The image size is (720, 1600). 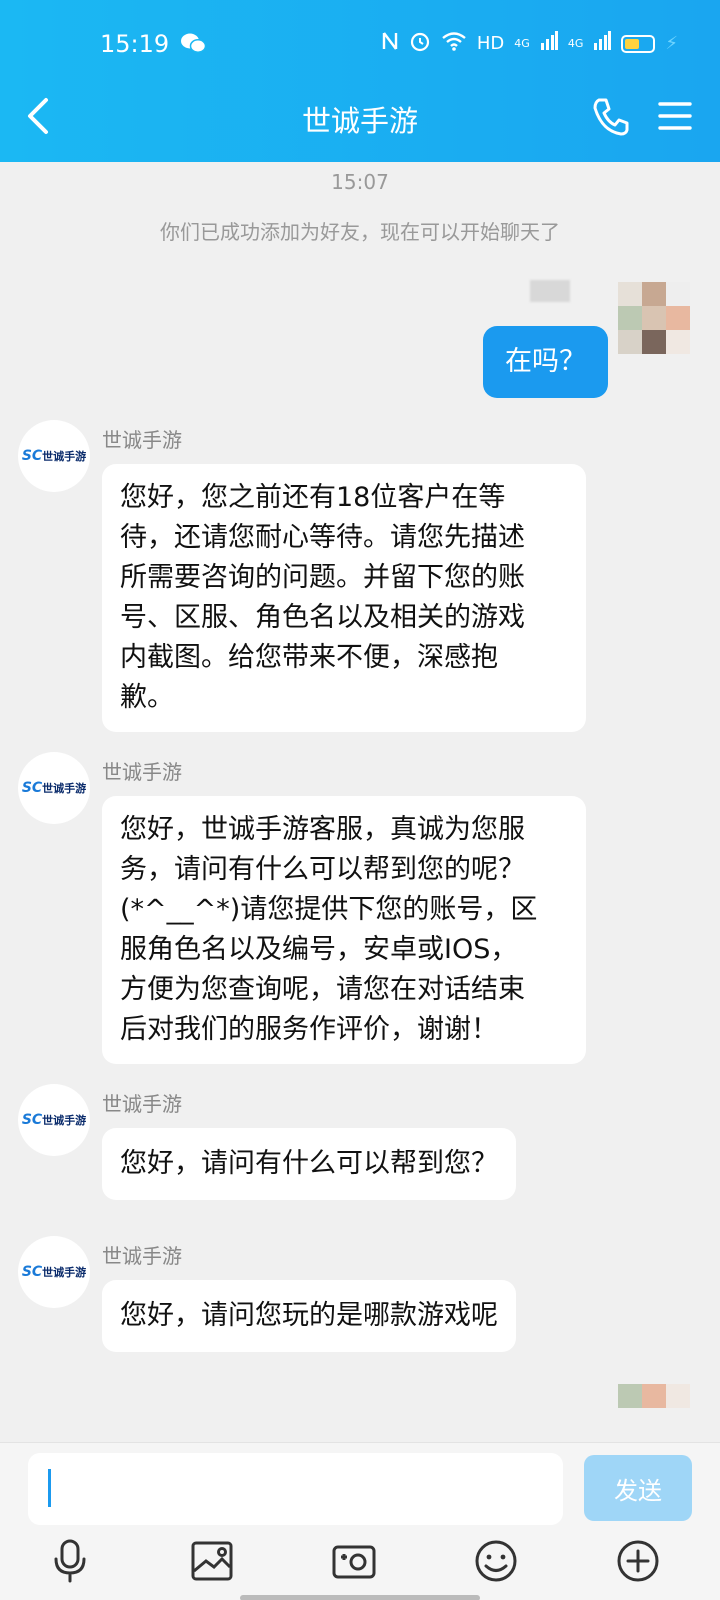 What do you see at coordinates (295, 1489) in the screenshot?
I see `message-input` at bounding box center [295, 1489].